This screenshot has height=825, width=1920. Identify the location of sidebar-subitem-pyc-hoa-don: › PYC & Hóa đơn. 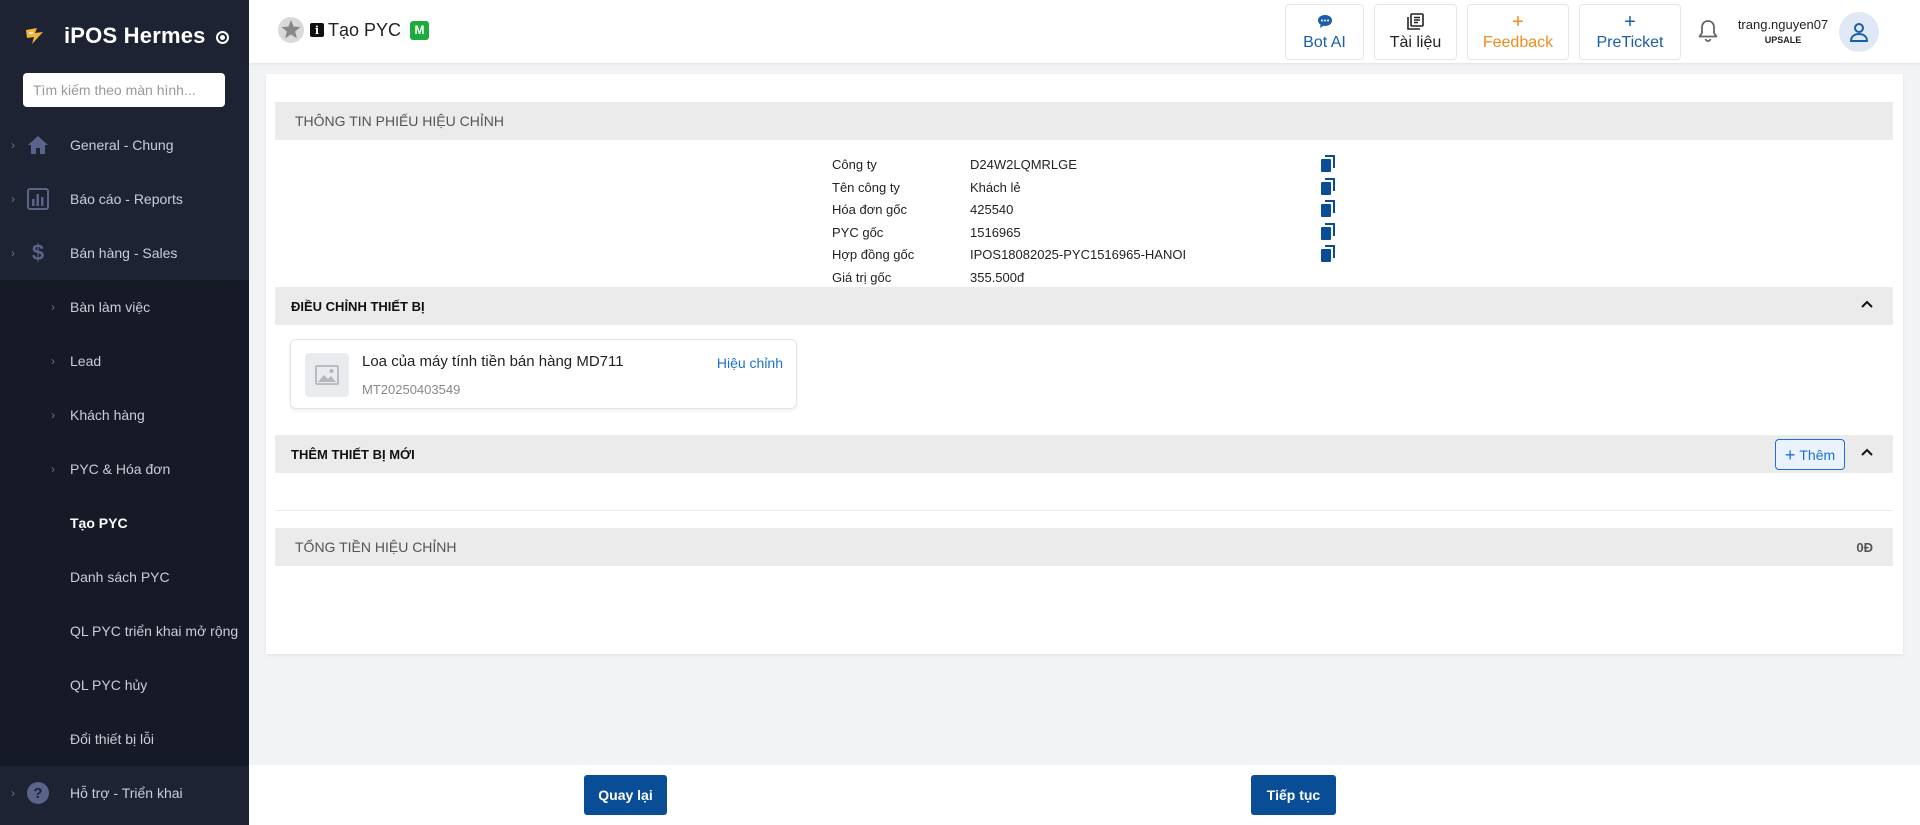
(124, 469).